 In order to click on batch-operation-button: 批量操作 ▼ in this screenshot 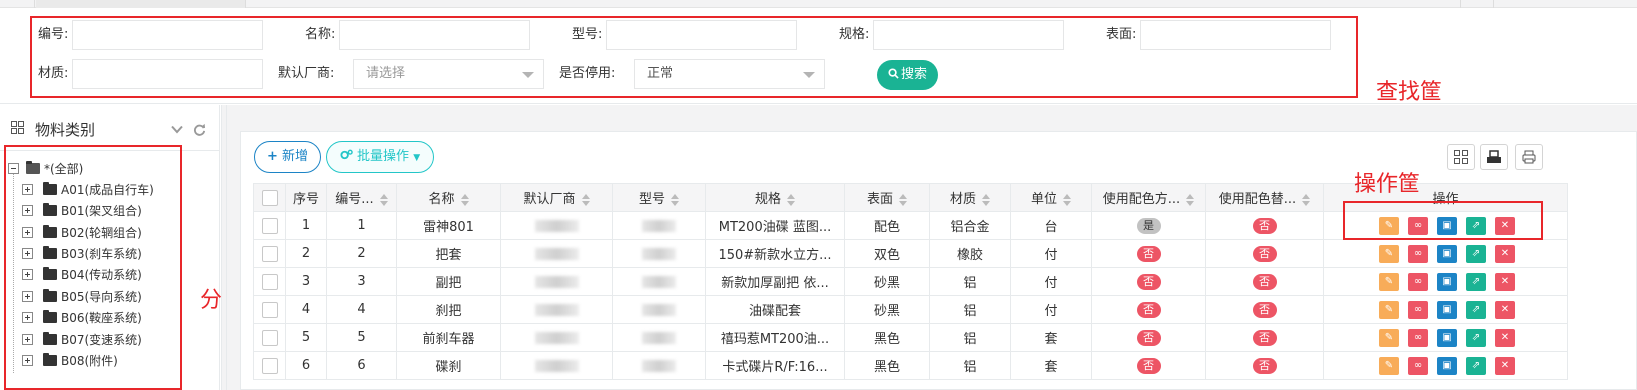, I will do `click(380, 157)`.